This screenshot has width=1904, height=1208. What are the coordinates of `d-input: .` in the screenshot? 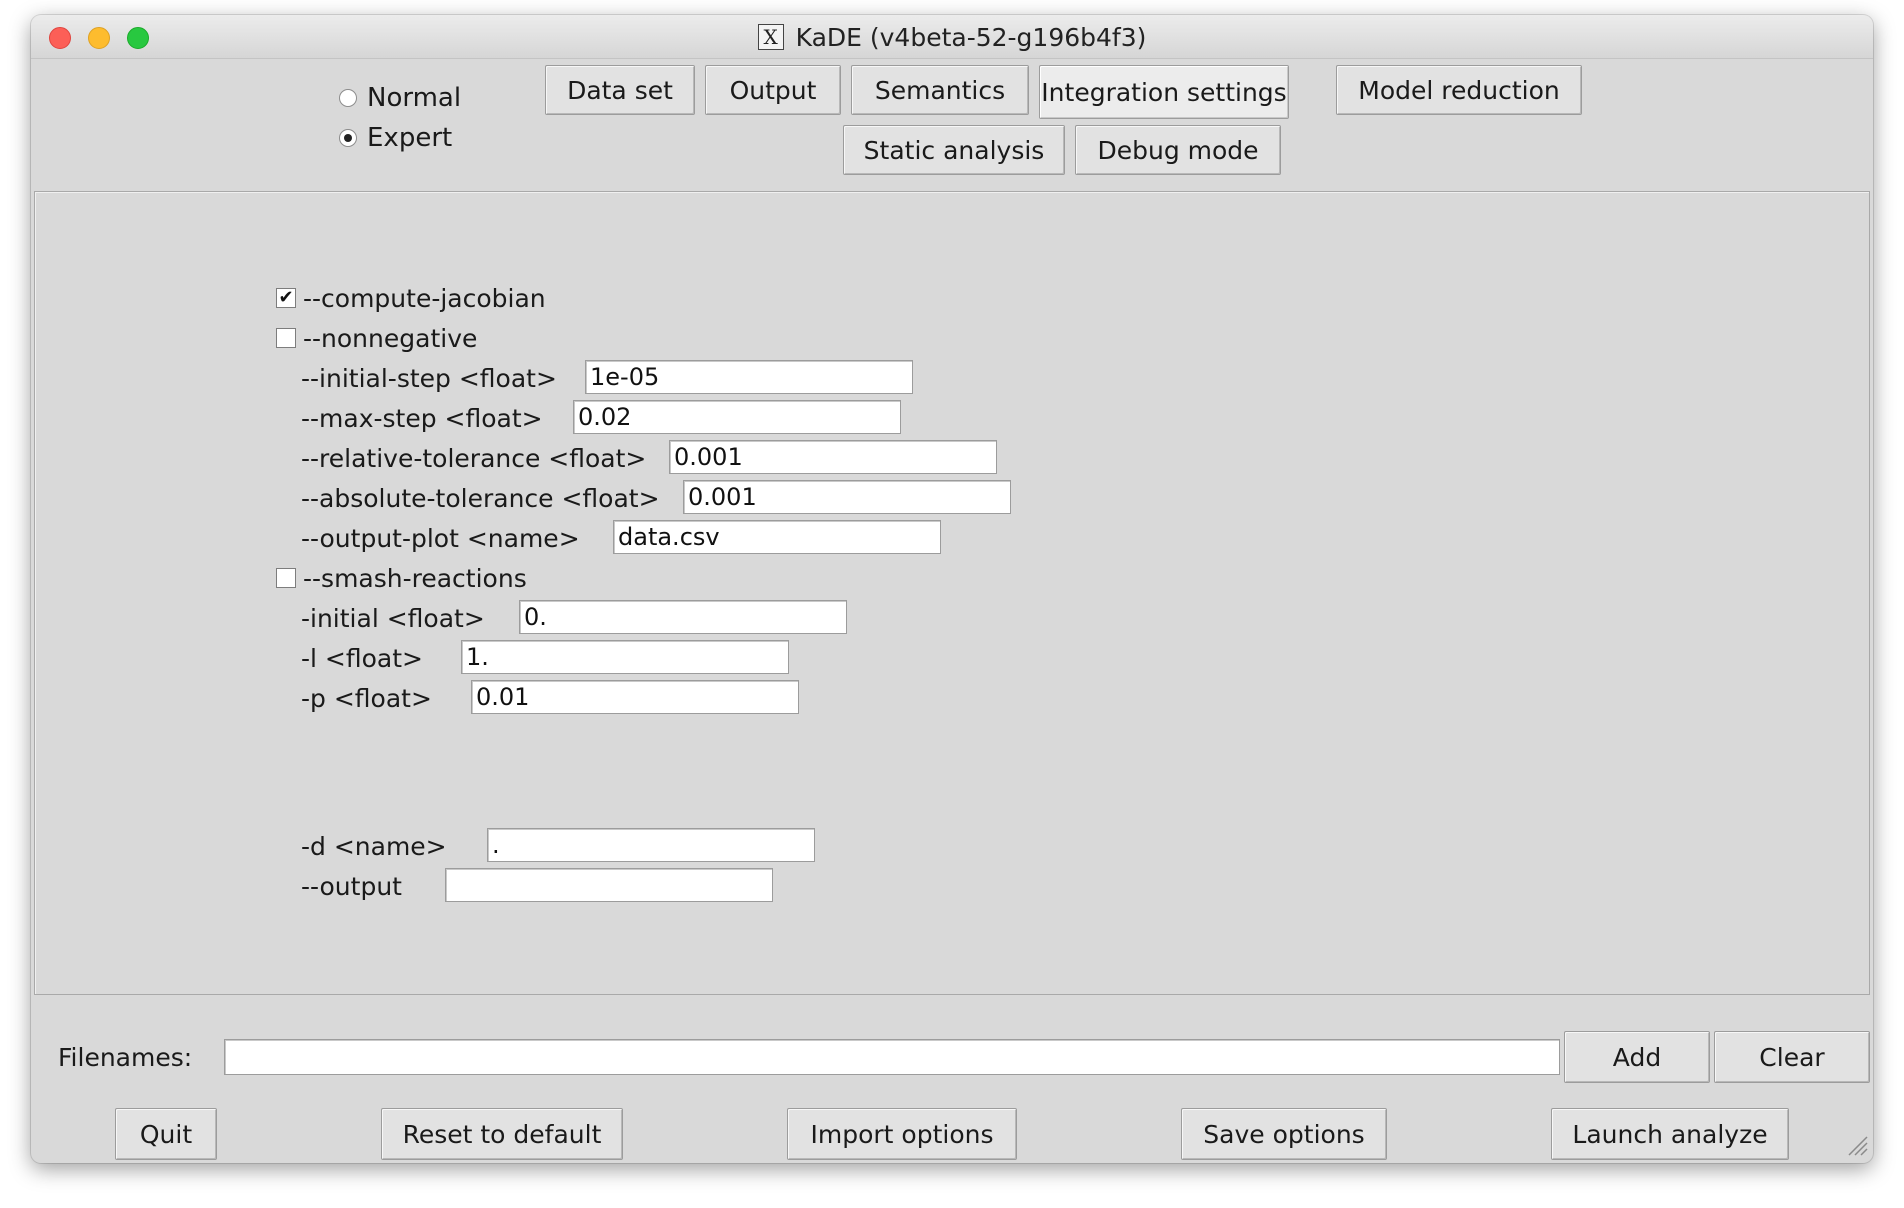 It's located at (651, 845).